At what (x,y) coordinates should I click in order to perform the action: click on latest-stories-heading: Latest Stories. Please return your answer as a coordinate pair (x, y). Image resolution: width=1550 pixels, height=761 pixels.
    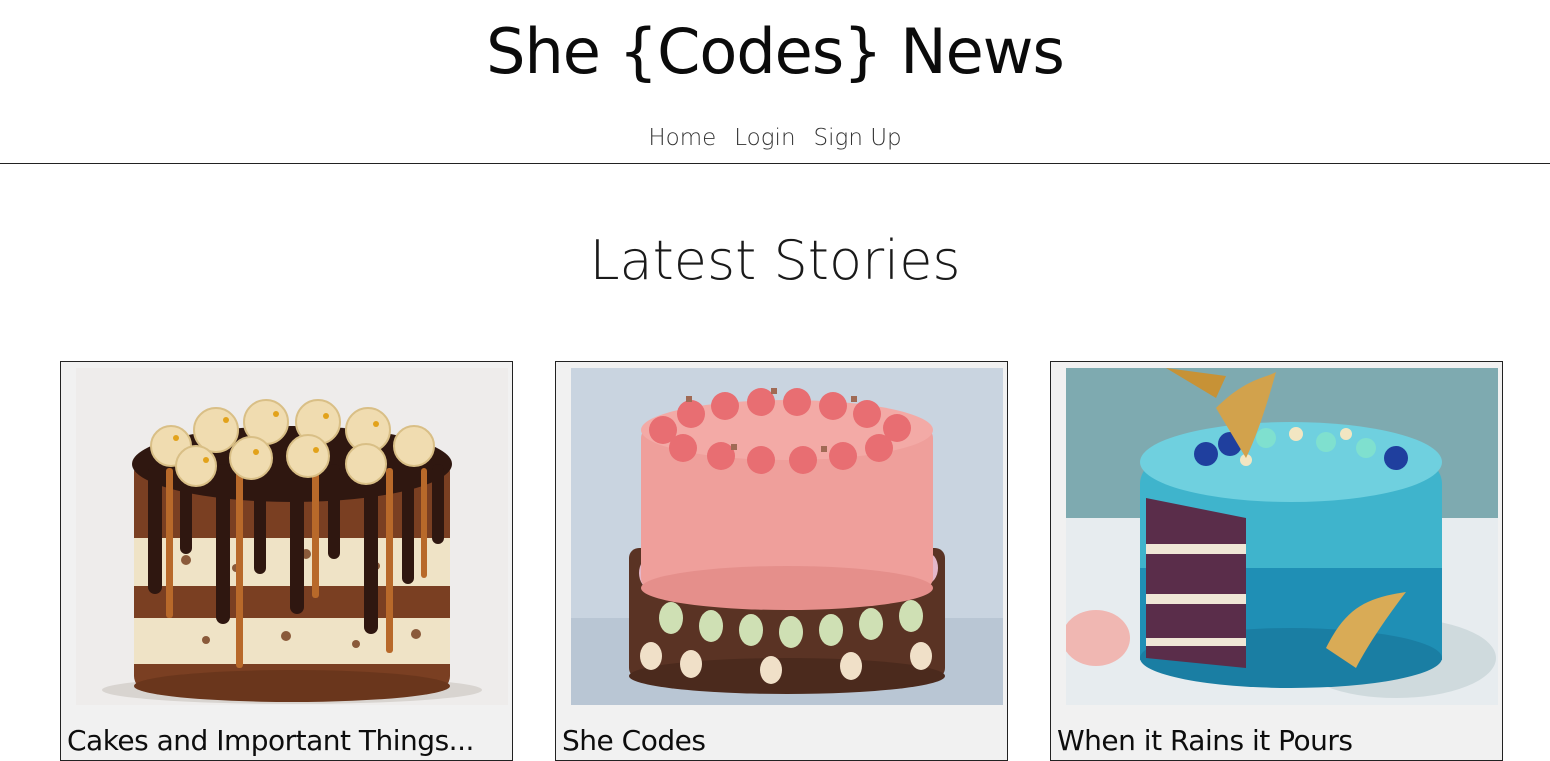
    Looking at the image, I should click on (775, 260).